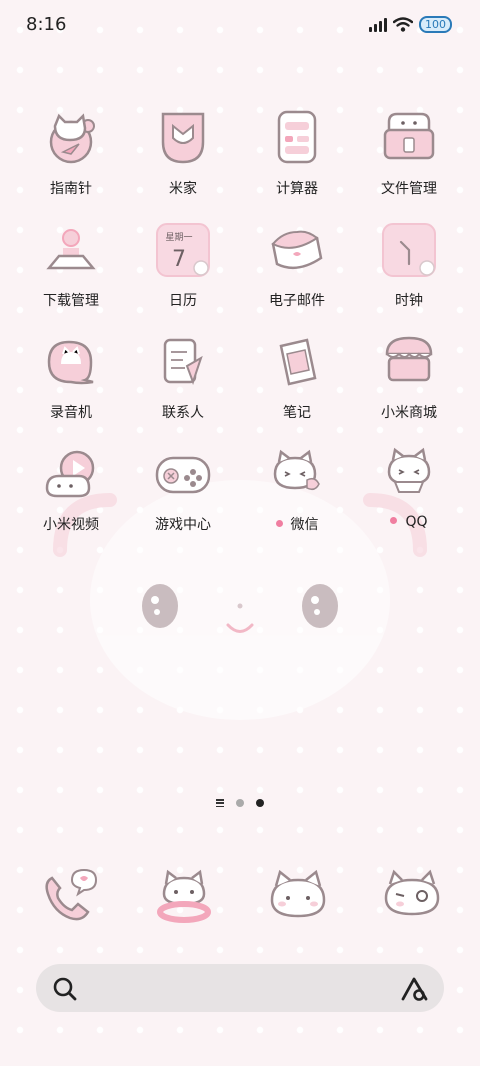 The image size is (480, 1066). I want to click on app-label: 计算器, so click(297, 189).